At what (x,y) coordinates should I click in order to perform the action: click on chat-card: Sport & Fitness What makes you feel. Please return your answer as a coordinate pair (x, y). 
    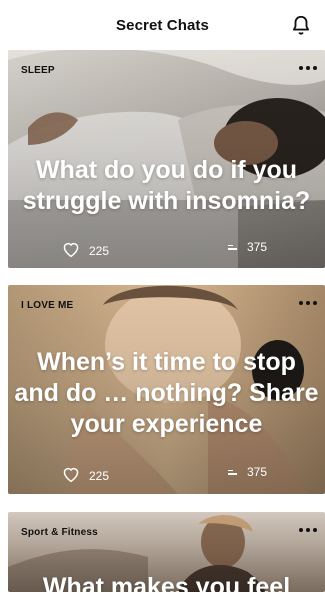
    Looking at the image, I should click on (166, 552).